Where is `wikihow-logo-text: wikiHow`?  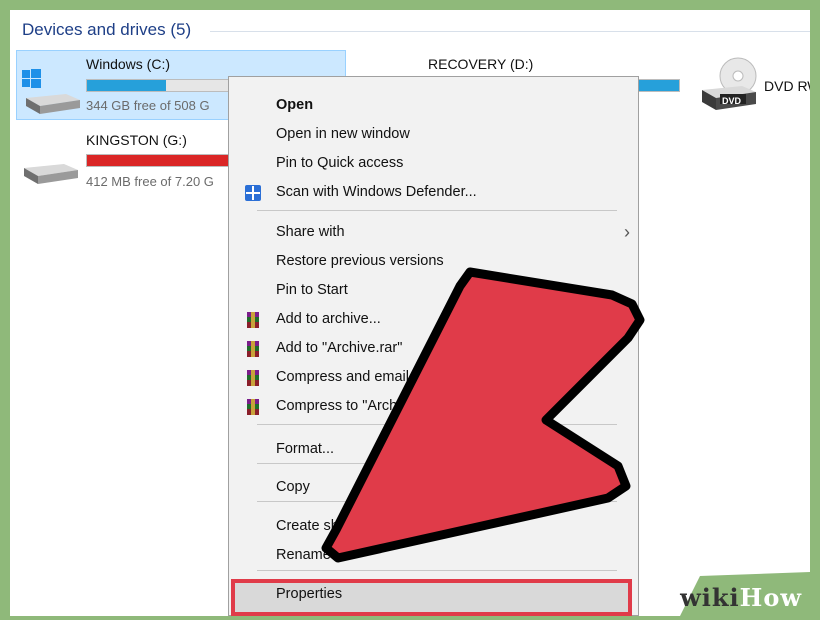
wikihow-logo-text: wikiHow is located at coordinates (741, 597).